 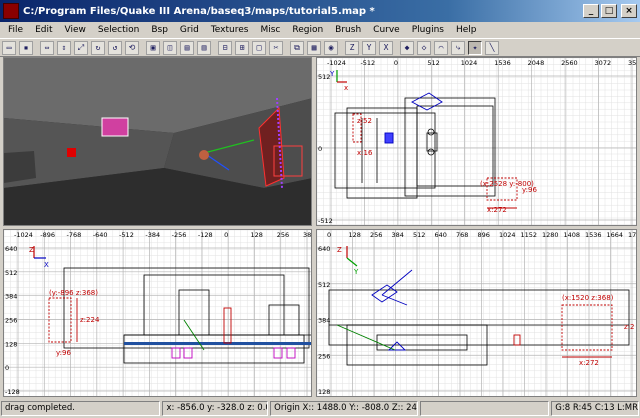 What do you see at coordinates (492, 47) in the screenshot?
I see `drag-edges-icon: ╲` at bounding box center [492, 47].